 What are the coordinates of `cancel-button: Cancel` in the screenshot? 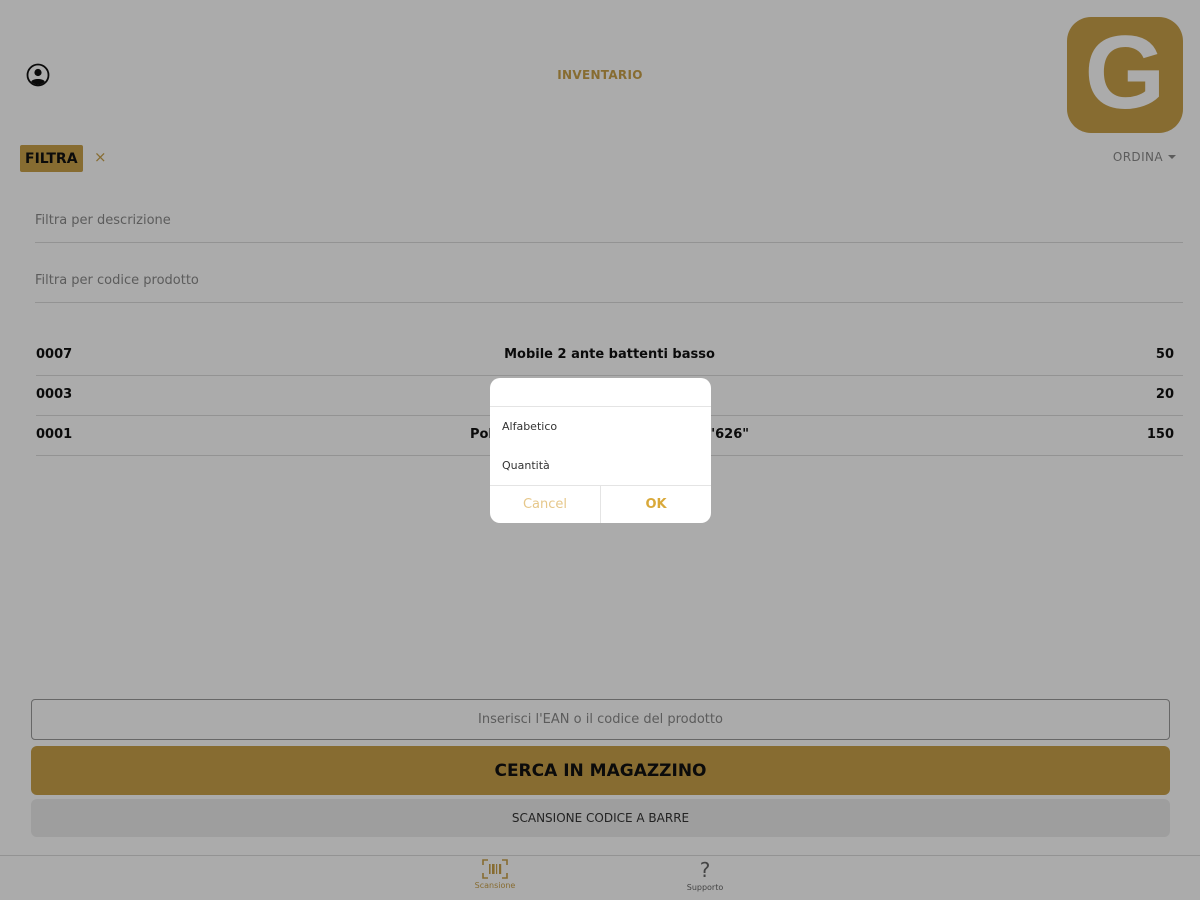 It's located at (545, 504).